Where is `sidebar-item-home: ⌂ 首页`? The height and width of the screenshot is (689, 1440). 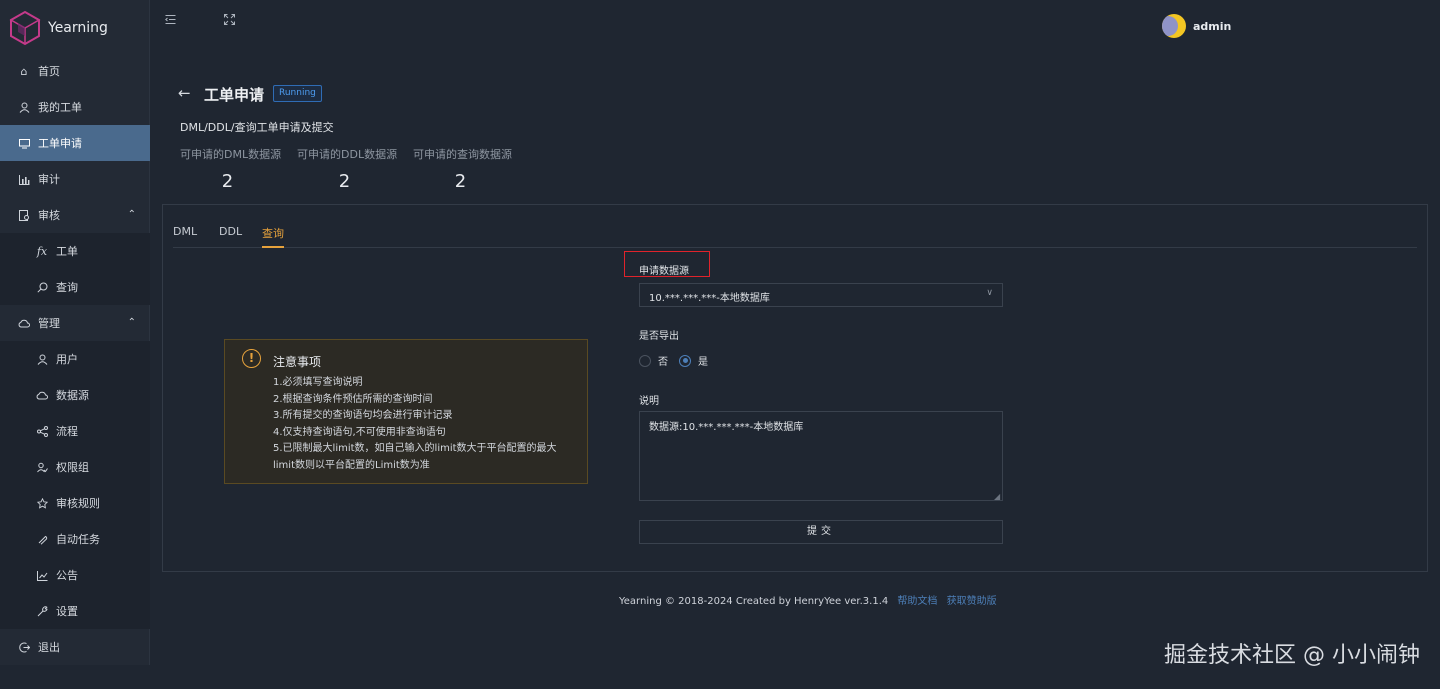 sidebar-item-home: ⌂ 首页 is located at coordinates (75, 71).